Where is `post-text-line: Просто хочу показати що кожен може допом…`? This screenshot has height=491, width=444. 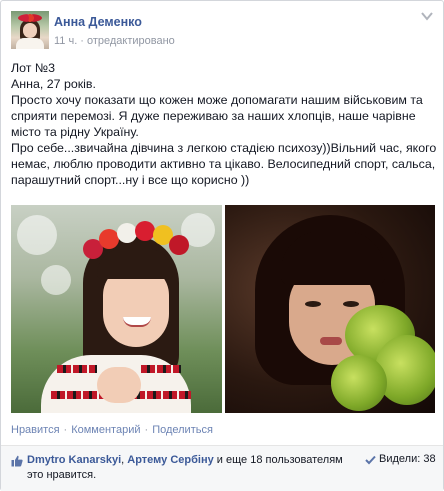 post-text-line: Просто хочу показати що кожен може допом… is located at coordinates (217, 116).